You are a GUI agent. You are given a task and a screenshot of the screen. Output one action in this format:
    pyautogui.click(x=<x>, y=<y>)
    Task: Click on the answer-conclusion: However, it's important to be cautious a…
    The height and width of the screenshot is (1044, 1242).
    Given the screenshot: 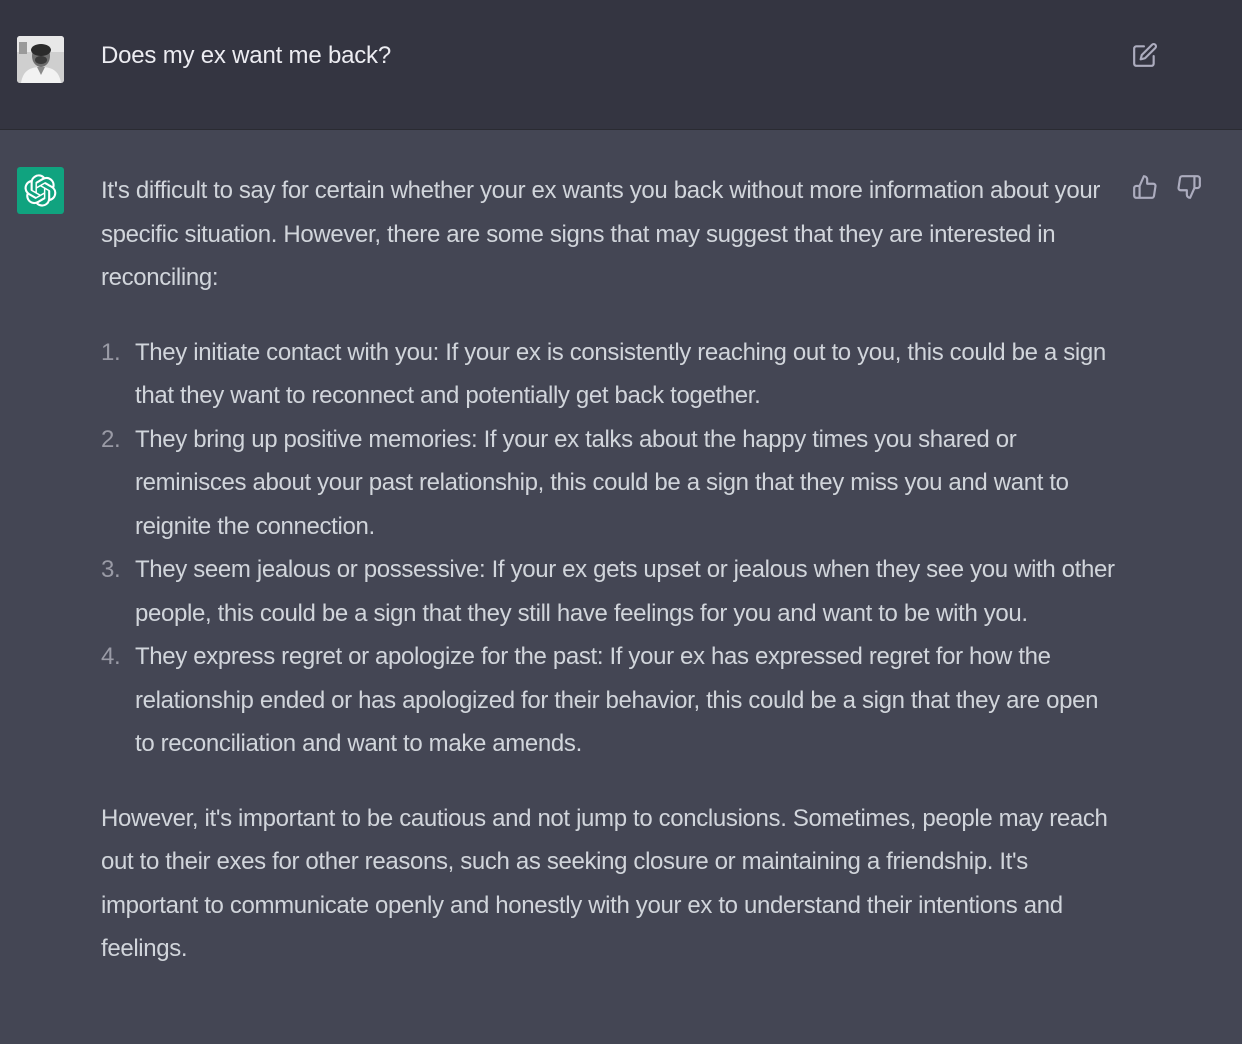 What is the action you would take?
    pyautogui.click(x=604, y=883)
    